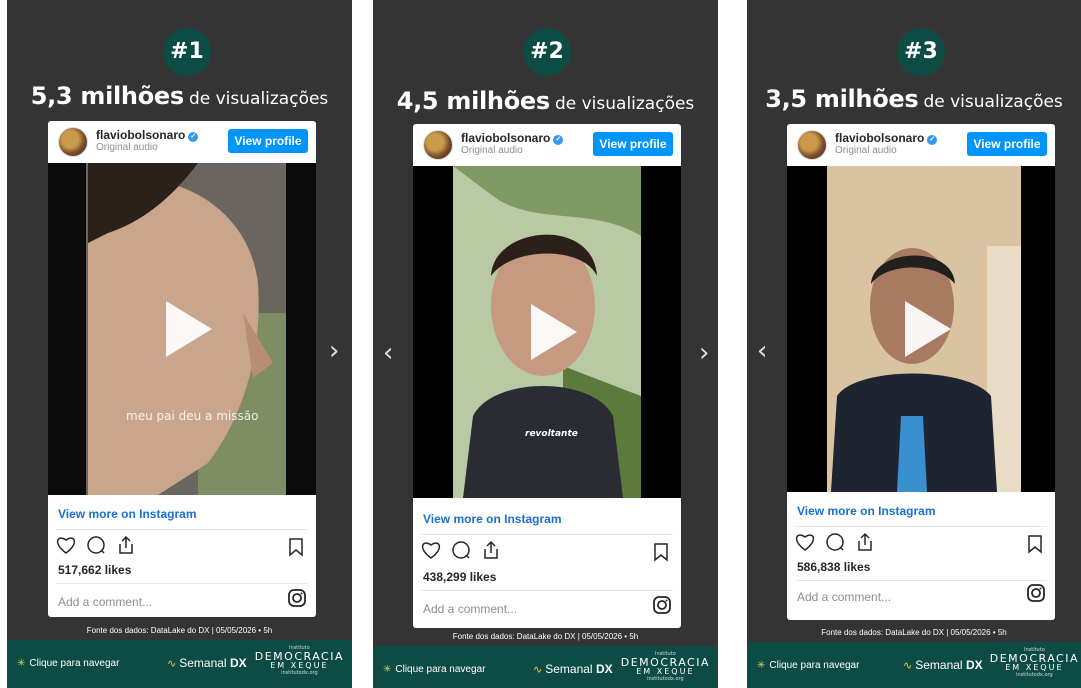 The image size is (1081, 688). Describe the element at coordinates (107, 96) in the screenshot. I see `views-number: 5,3 milhões` at that location.